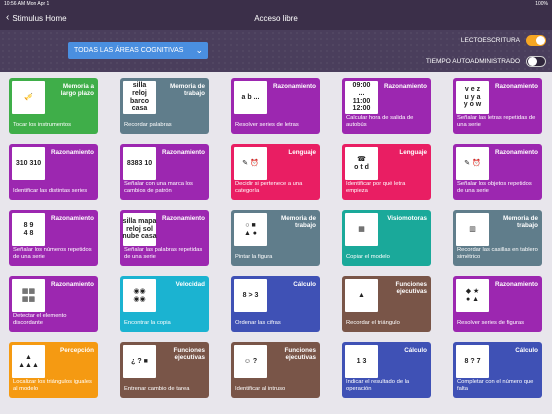 The width and height of the screenshot is (552, 414). Describe the element at coordinates (28, 295) in the screenshot. I see `exercise-thumbnail: ▦▦ ▦▦` at that location.